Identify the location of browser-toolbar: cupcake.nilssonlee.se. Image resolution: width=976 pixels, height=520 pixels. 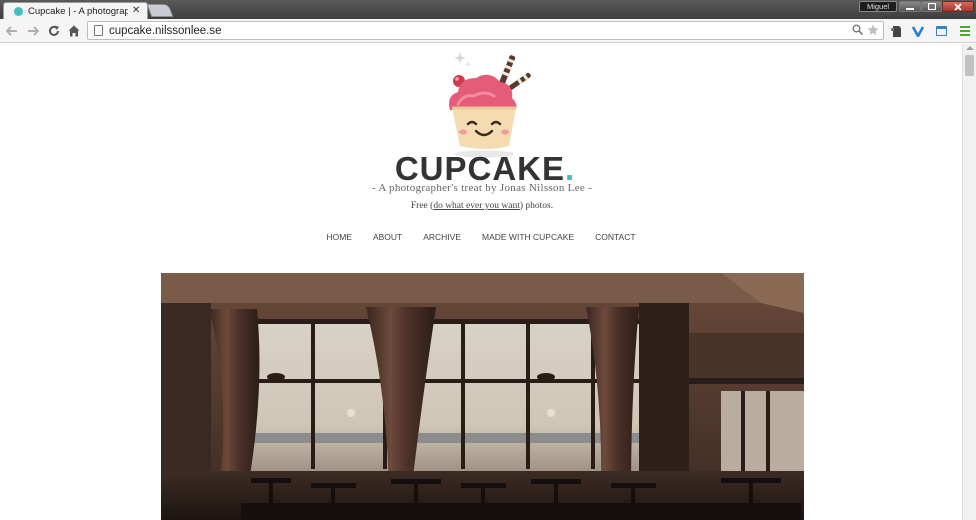
(488, 31).